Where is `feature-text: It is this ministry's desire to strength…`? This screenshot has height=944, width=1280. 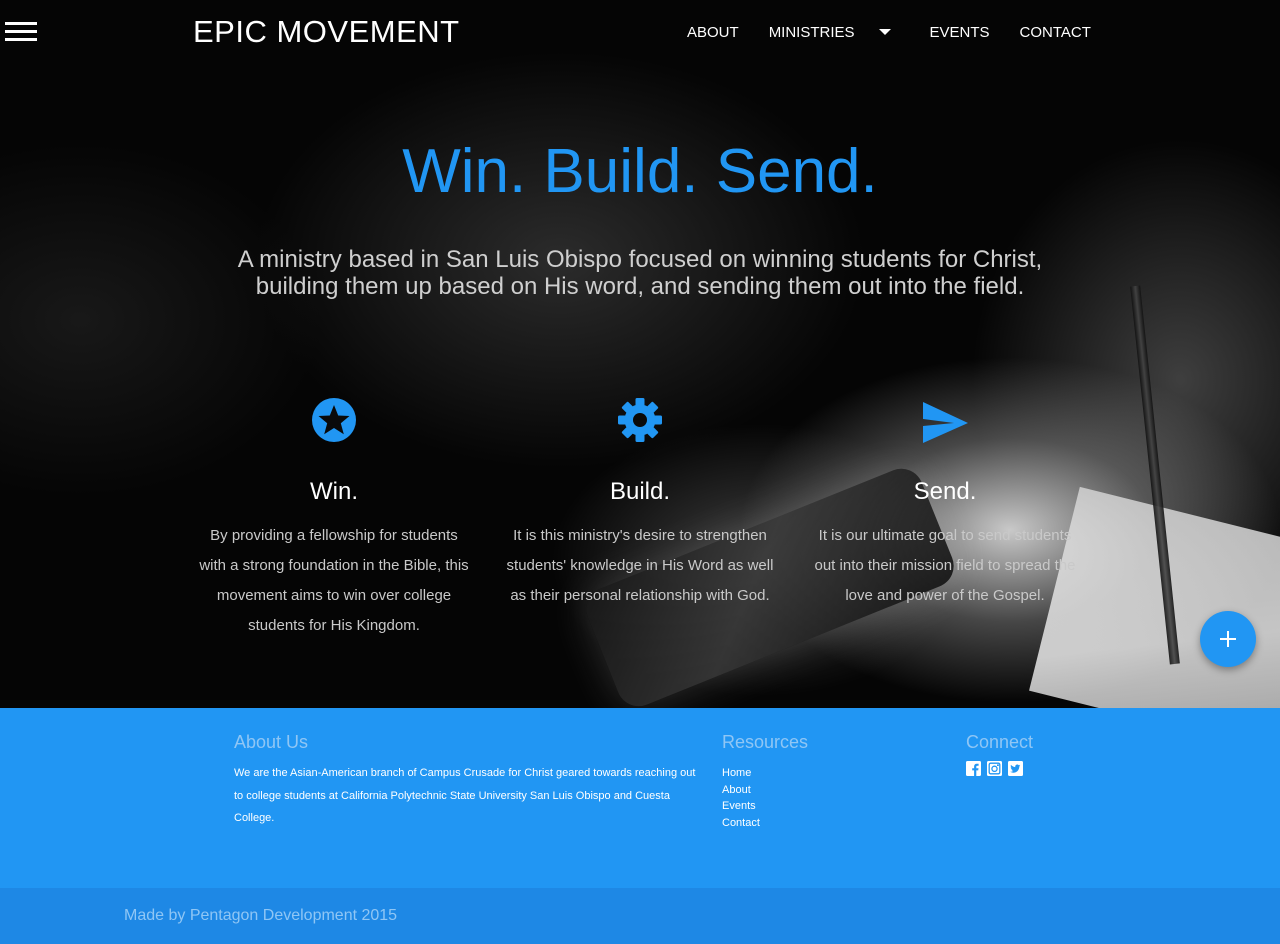
feature-text: It is this ministry's desire to strength… is located at coordinates (640, 565).